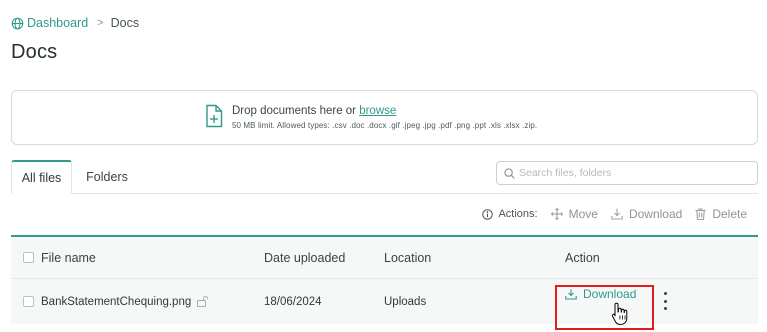  What do you see at coordinates (214, 116) in the screenshot?
I see `file-add-icon` at bounding box center [214, 116].